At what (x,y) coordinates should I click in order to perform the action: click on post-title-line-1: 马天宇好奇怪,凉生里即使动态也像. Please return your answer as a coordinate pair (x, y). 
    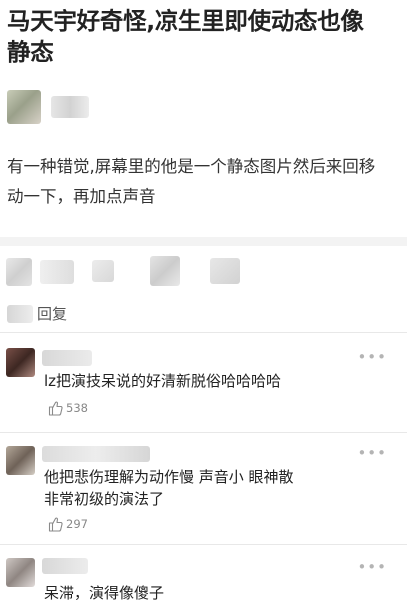
    Looking at the image, I should click on (185, 21).